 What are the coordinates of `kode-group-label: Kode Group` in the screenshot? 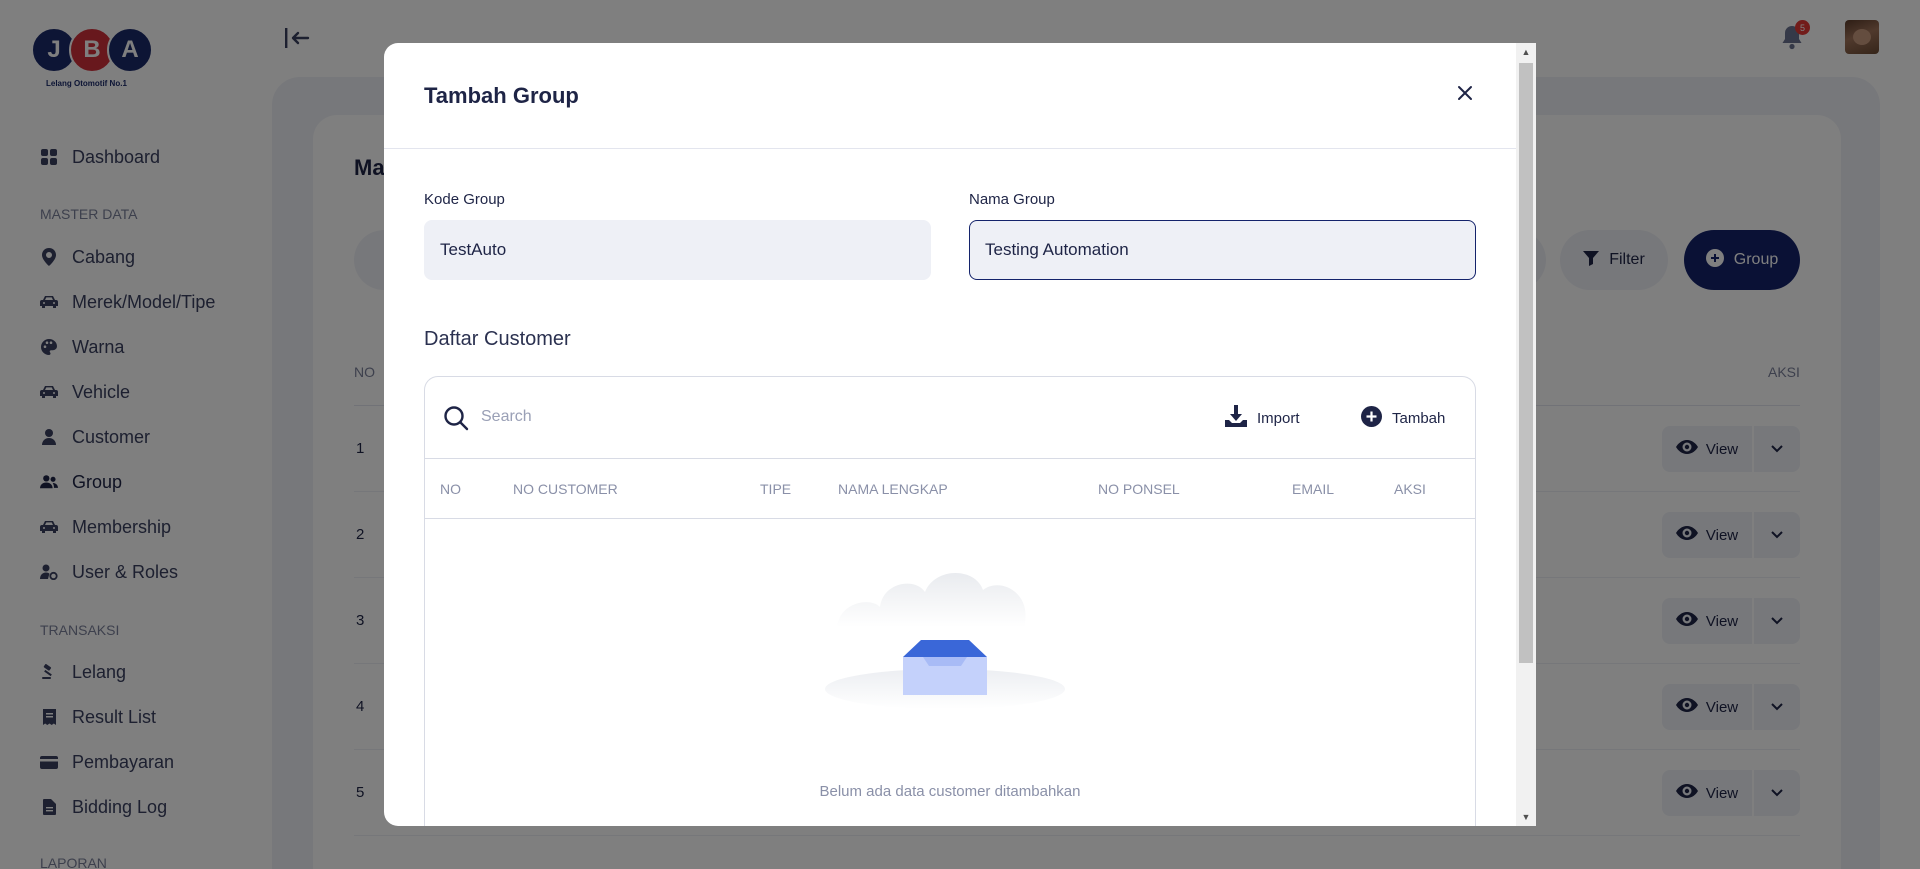 It's located at (464, 199).